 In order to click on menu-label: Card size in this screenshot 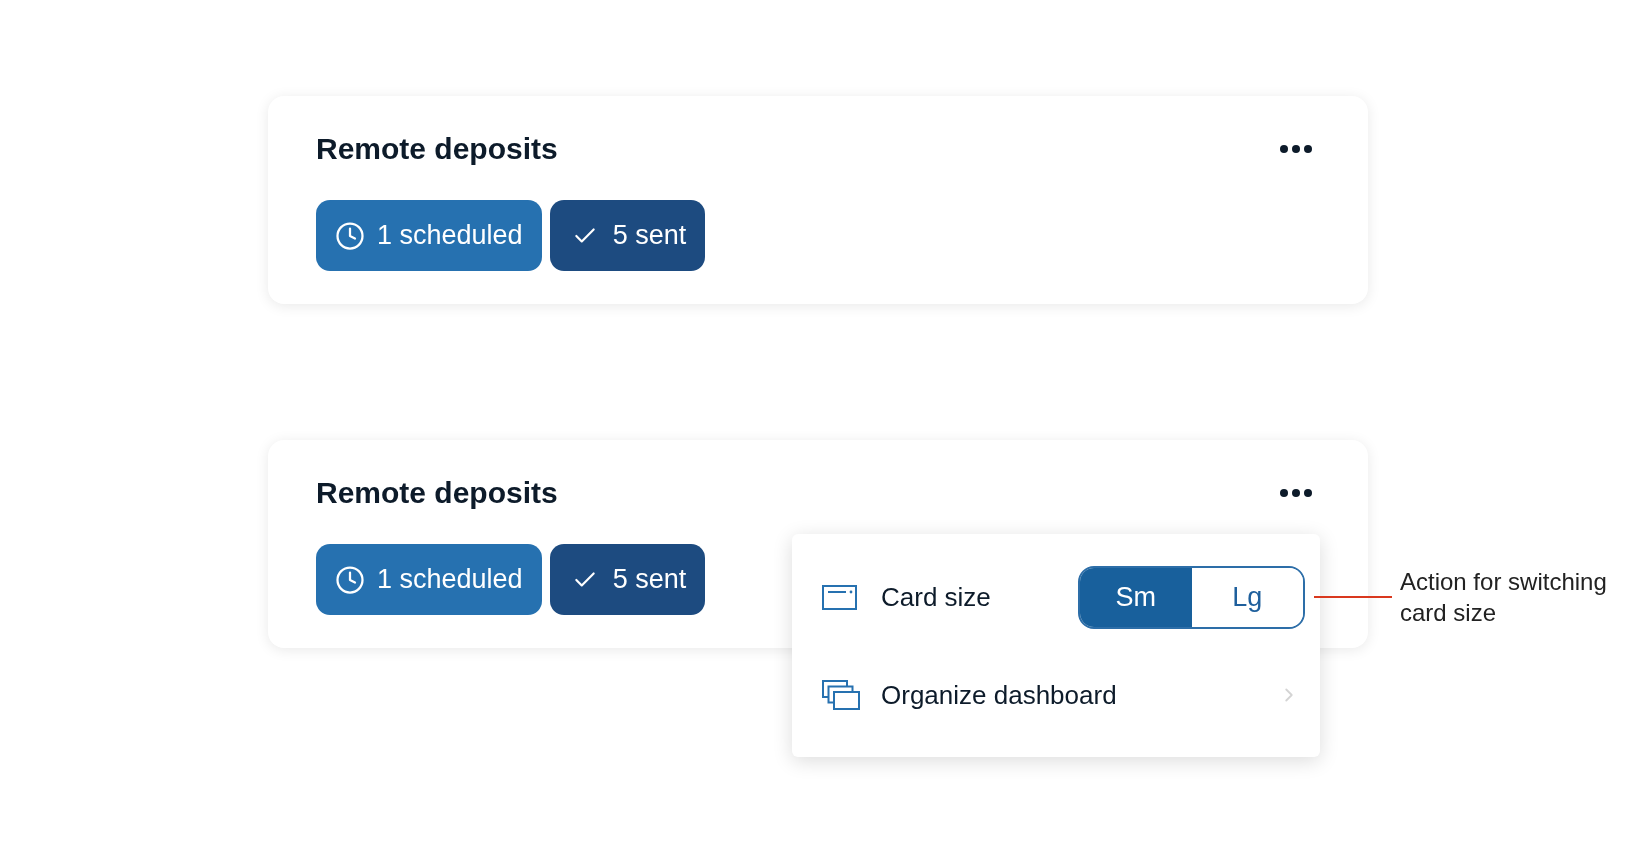, I will do `click(936, 597)`.